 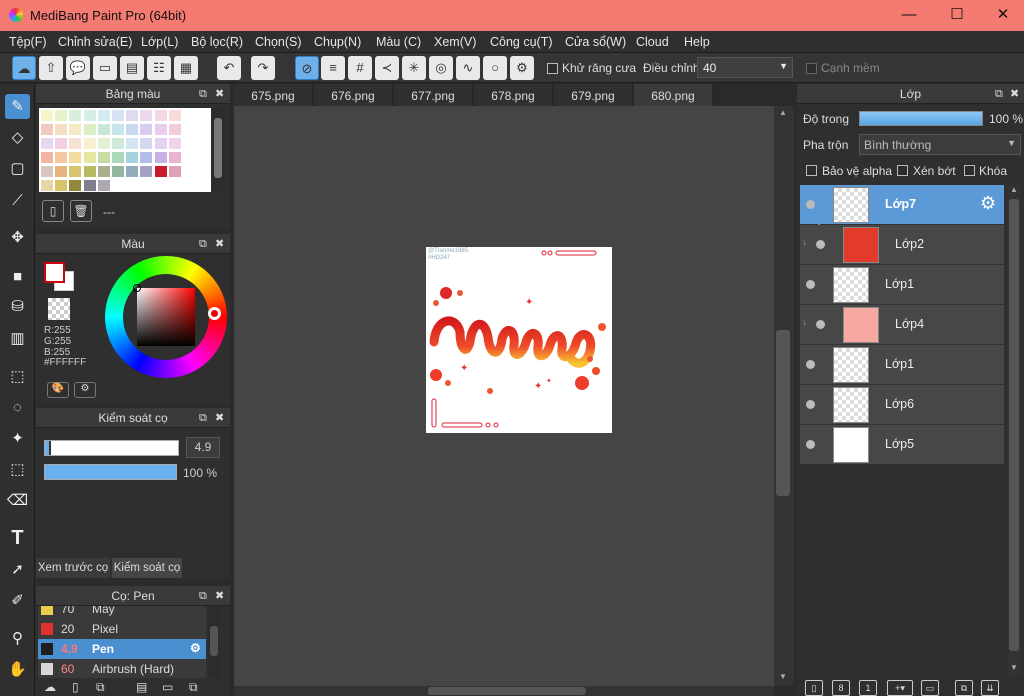 What do you see at coordinates (17, 669) in the screenshot?
I see `hand-tool-icon: ✋` at bounding box center [17, 669].